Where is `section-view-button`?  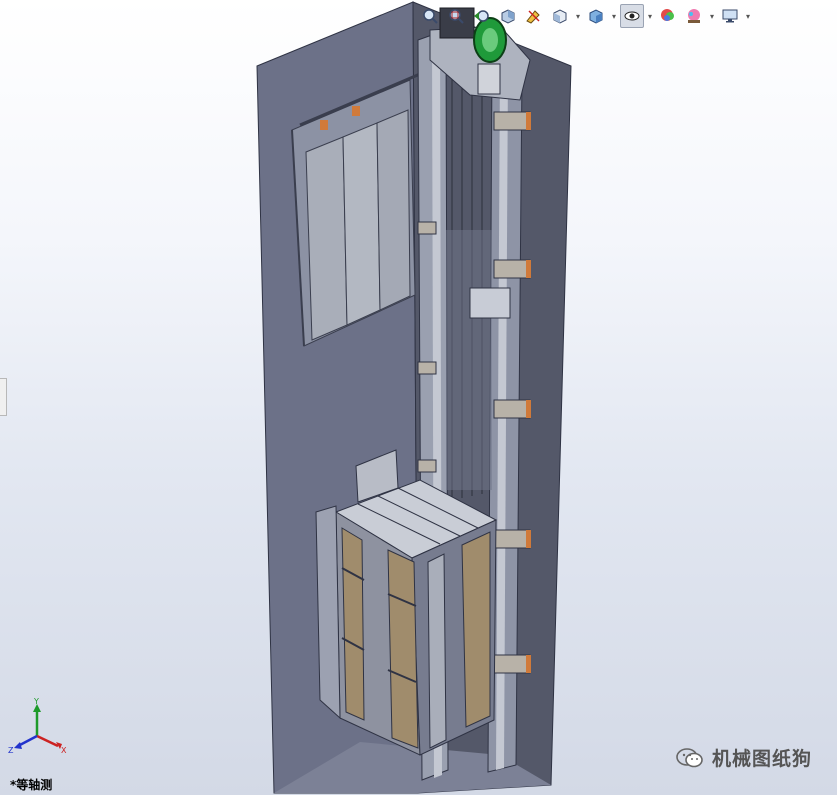 section-view-button is located at coordinates (508, 16).